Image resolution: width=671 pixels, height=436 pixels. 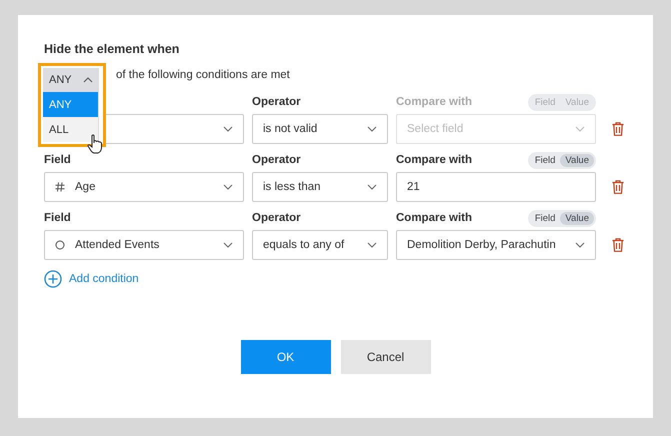 What do you see at coordinates (144, 245) in the screenshot?
I see `field-select: Attended Events` at bounding box center [144, 245].